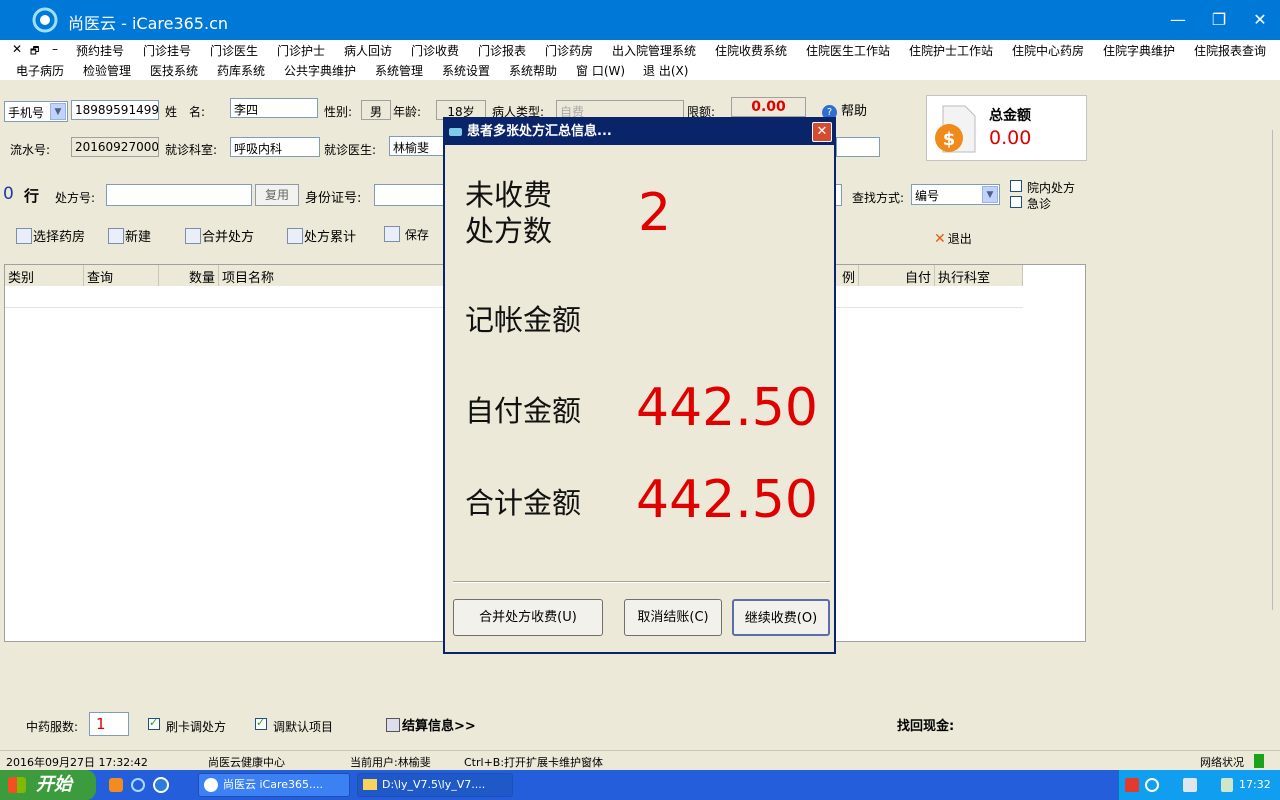 The image size is (1280, 800). I want to click on rx-accumulate-button: 处方累计, so click(321, 235).